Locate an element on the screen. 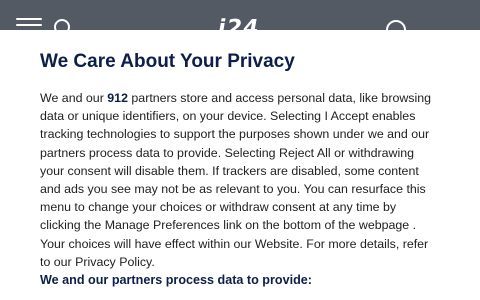 This screenshot has width=480, height=300. consent-intro-text: We and our is located at coordinates (74, 98).